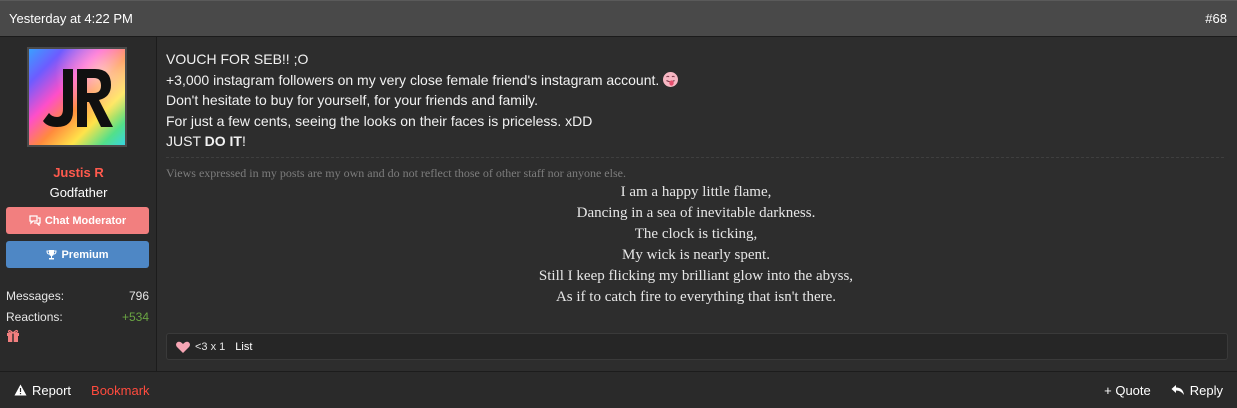  I want to click on reactions-value: +534, so click(135, 317).